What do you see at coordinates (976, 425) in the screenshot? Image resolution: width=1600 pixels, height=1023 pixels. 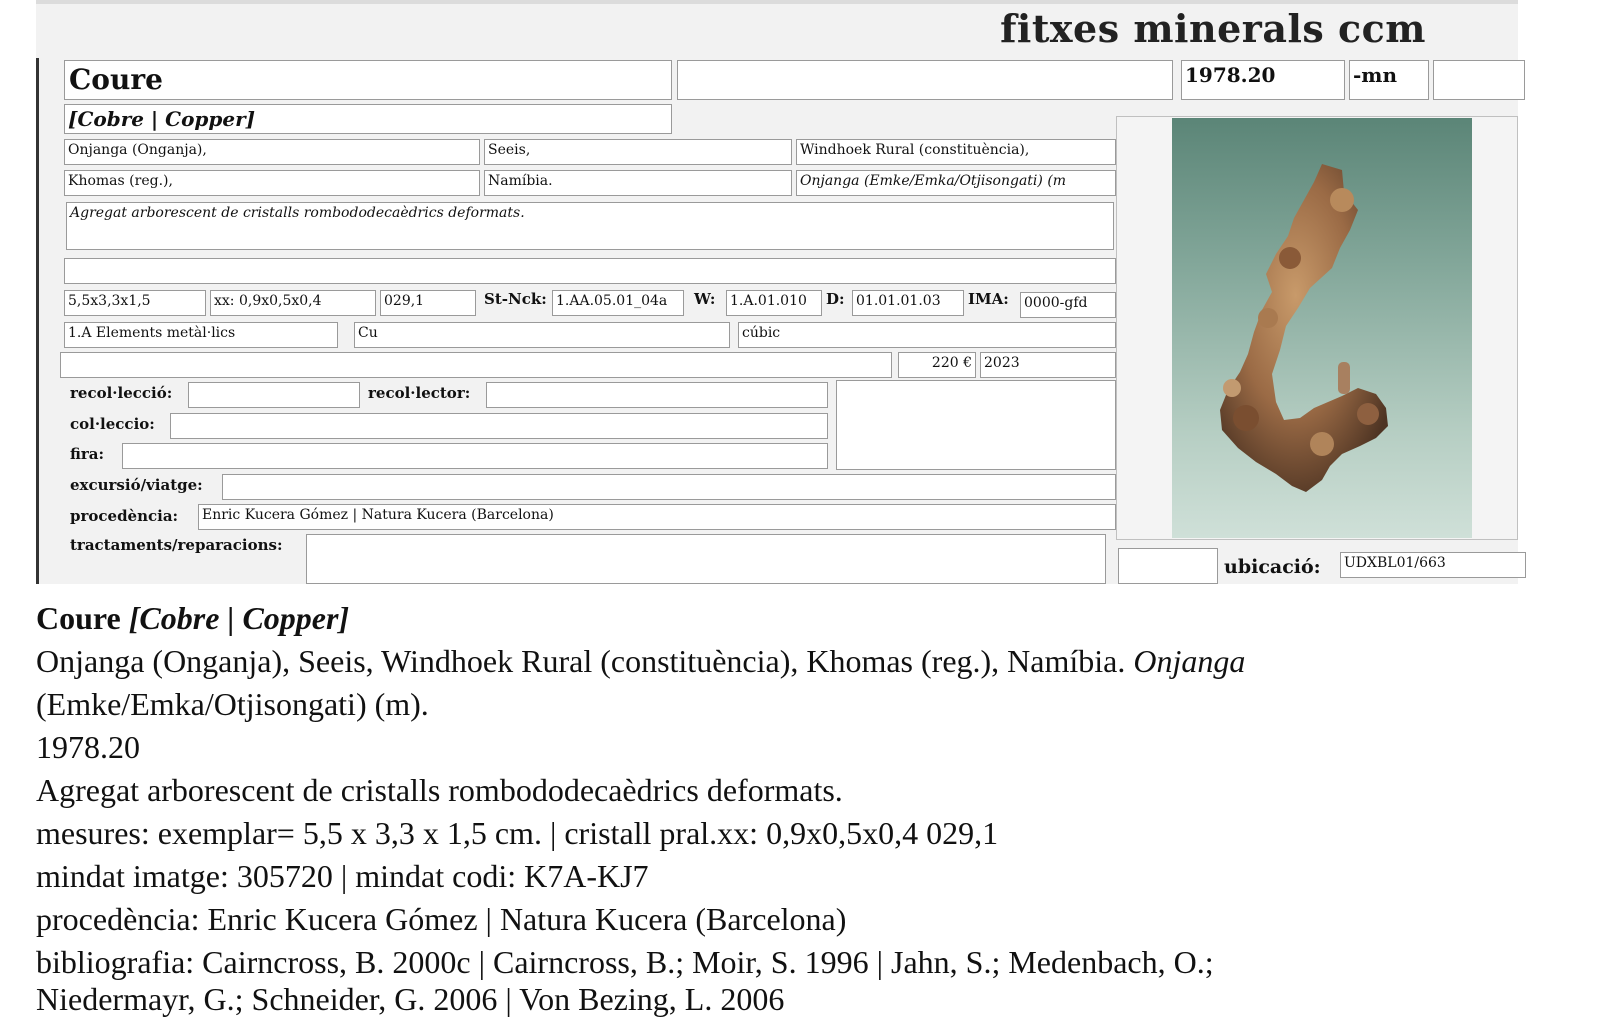 I see `remarks-box` at bounding box center [976, 425].